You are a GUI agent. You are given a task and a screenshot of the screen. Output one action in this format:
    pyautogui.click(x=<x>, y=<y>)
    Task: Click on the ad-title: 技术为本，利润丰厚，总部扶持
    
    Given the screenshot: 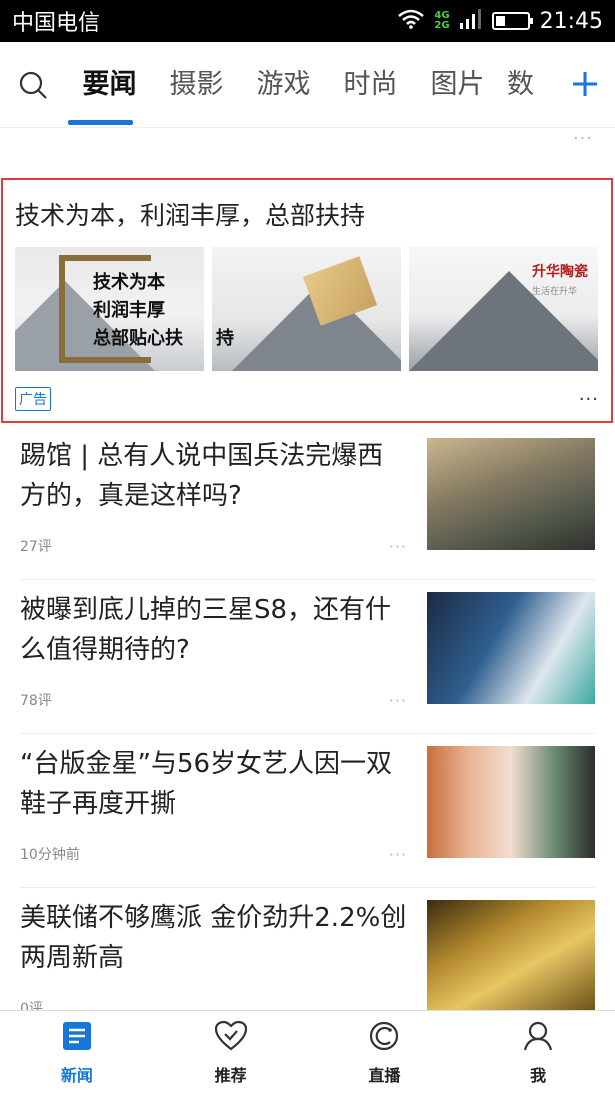 What is the action you would take?
    pyautogui.click(x=307, y=214)
    